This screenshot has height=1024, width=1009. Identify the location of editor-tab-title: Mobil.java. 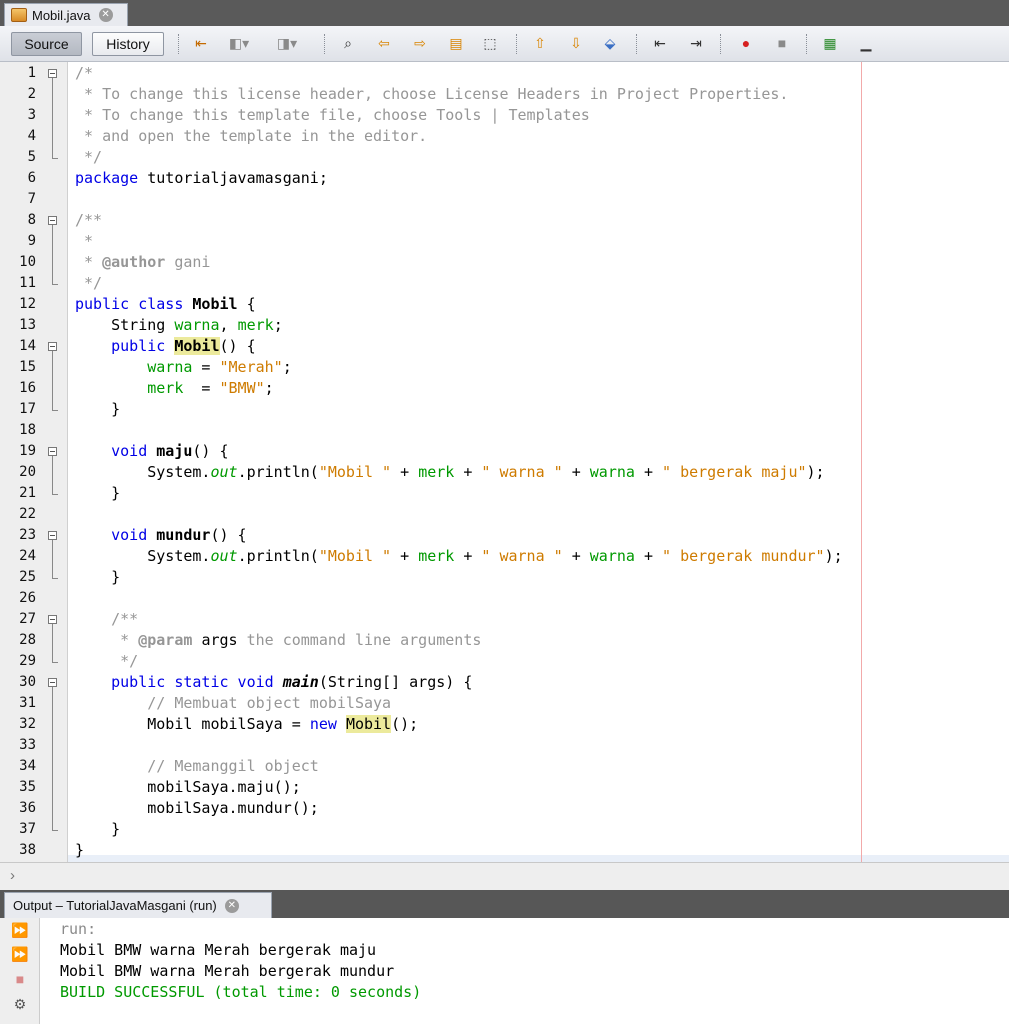
(61, 15).